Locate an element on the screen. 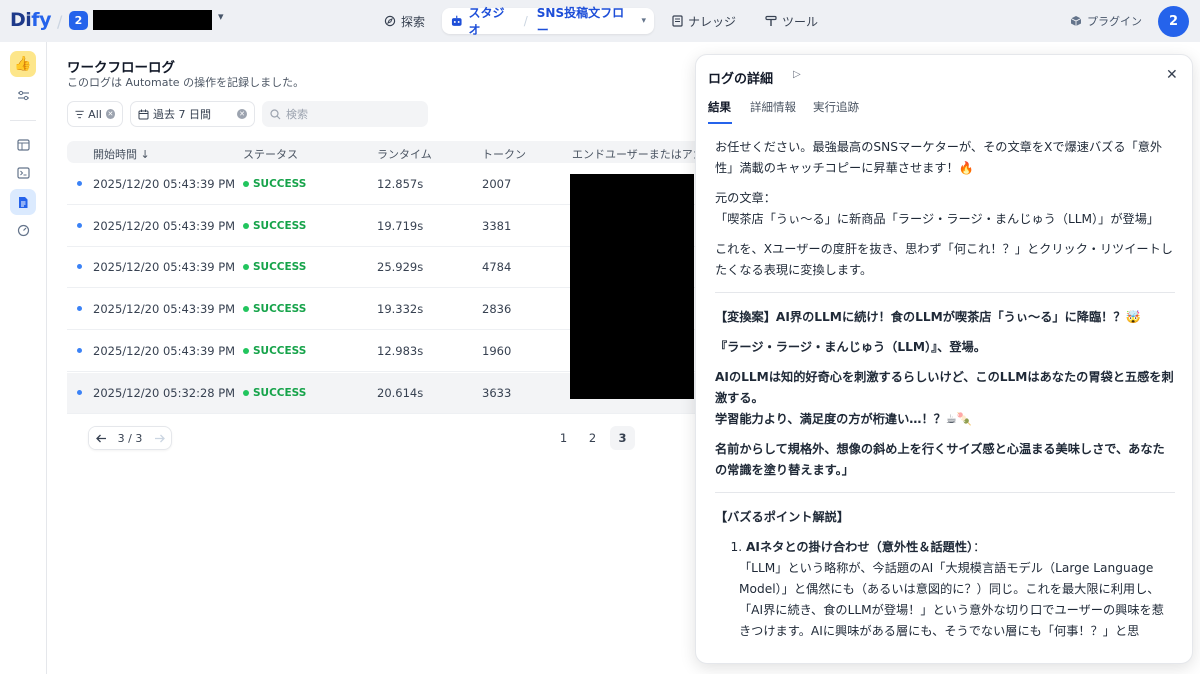  row-runtime: 19.332s is located at coordinates (400, 309).